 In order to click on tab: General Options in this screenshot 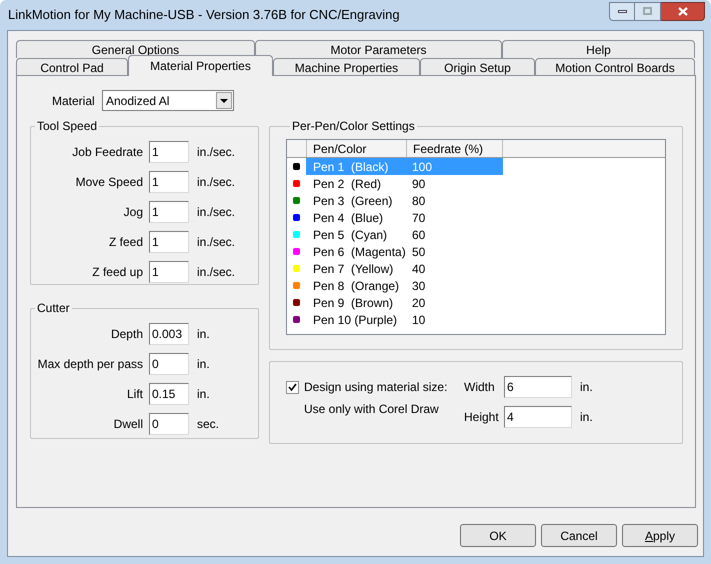, I will do `click(135, 49)`.